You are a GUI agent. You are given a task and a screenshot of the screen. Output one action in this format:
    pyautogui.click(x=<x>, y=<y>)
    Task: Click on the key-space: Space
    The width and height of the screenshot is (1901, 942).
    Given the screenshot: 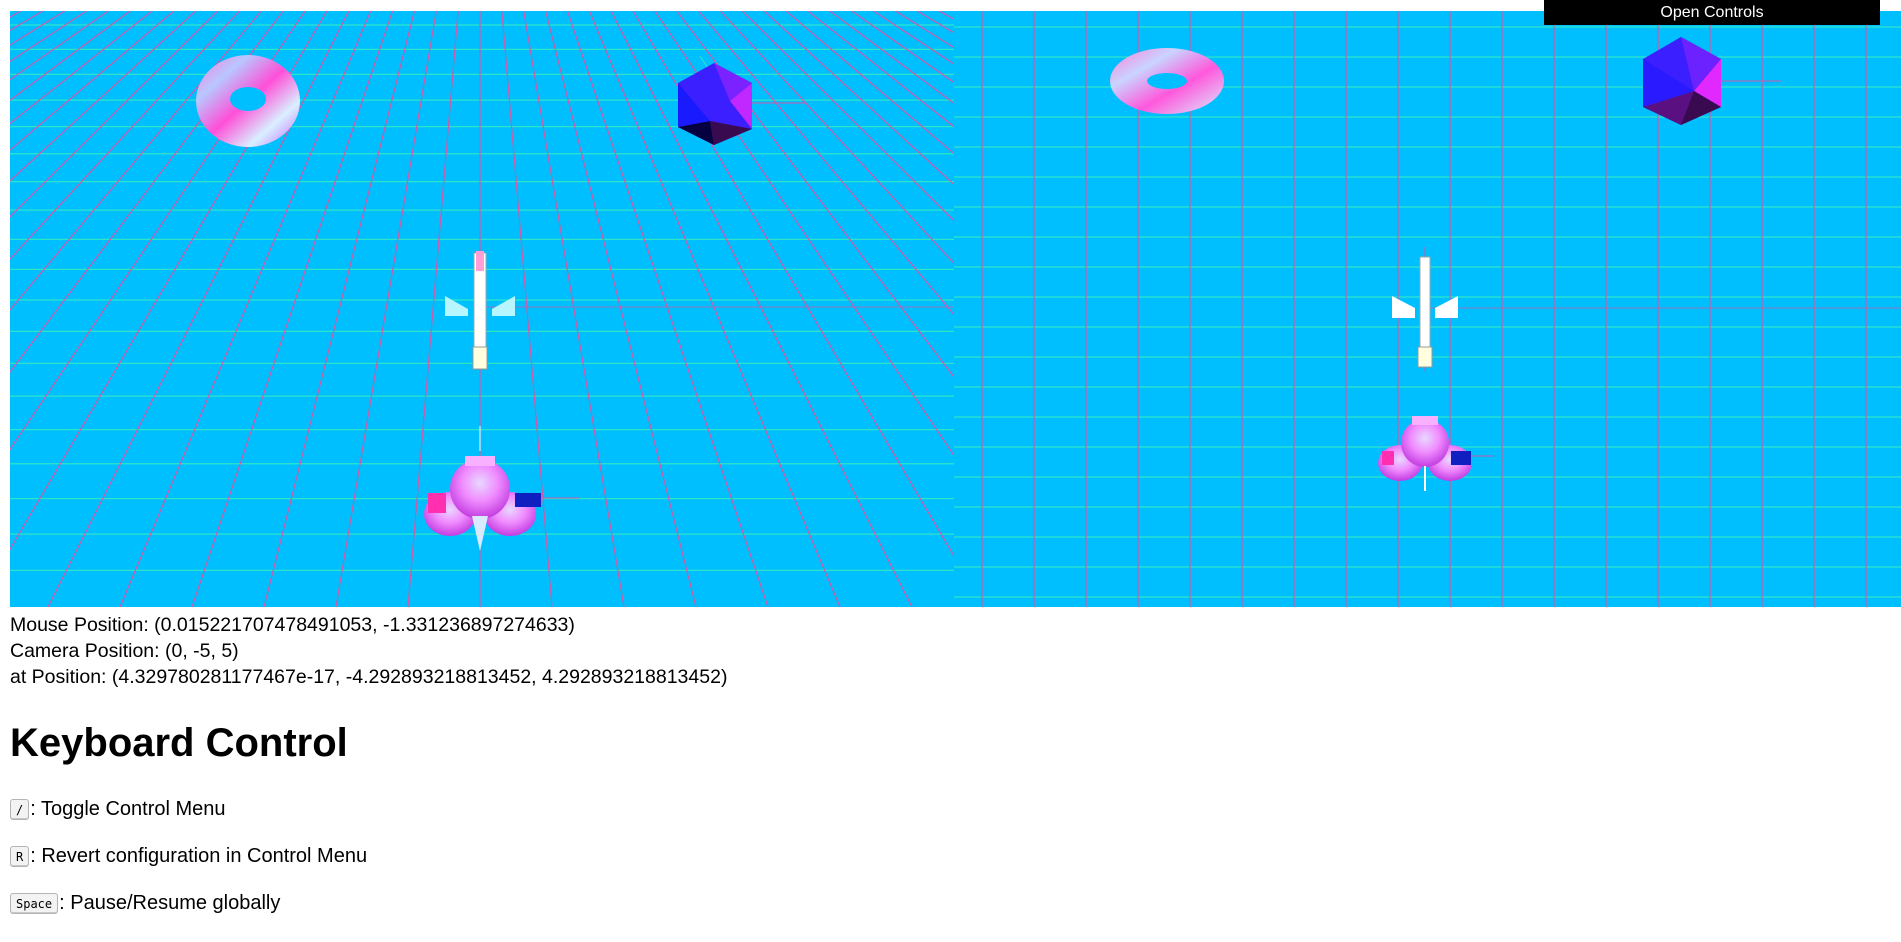 What is the action you would take?
    pyautogui.click(x=34, y=904)
    